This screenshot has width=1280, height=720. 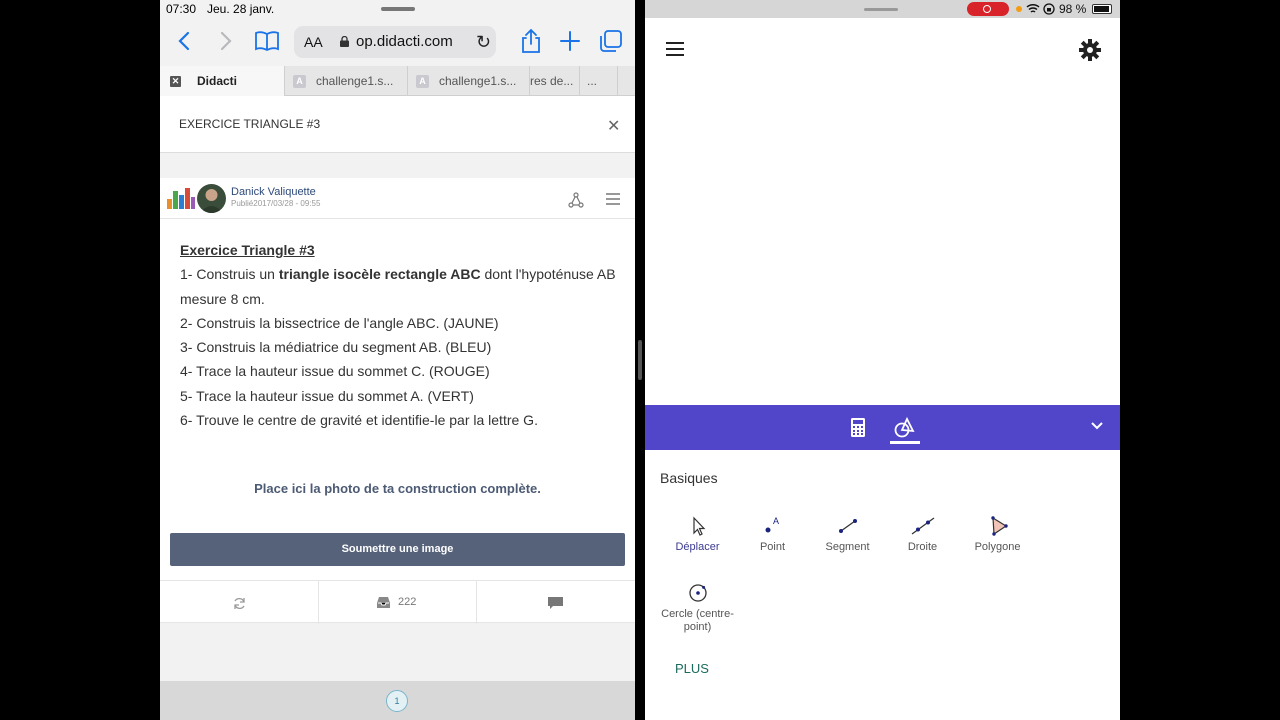 What do you see at coordinates (999, 526) in the screenshot?
I see `polygon-icon` at bounding box center [999, 526].